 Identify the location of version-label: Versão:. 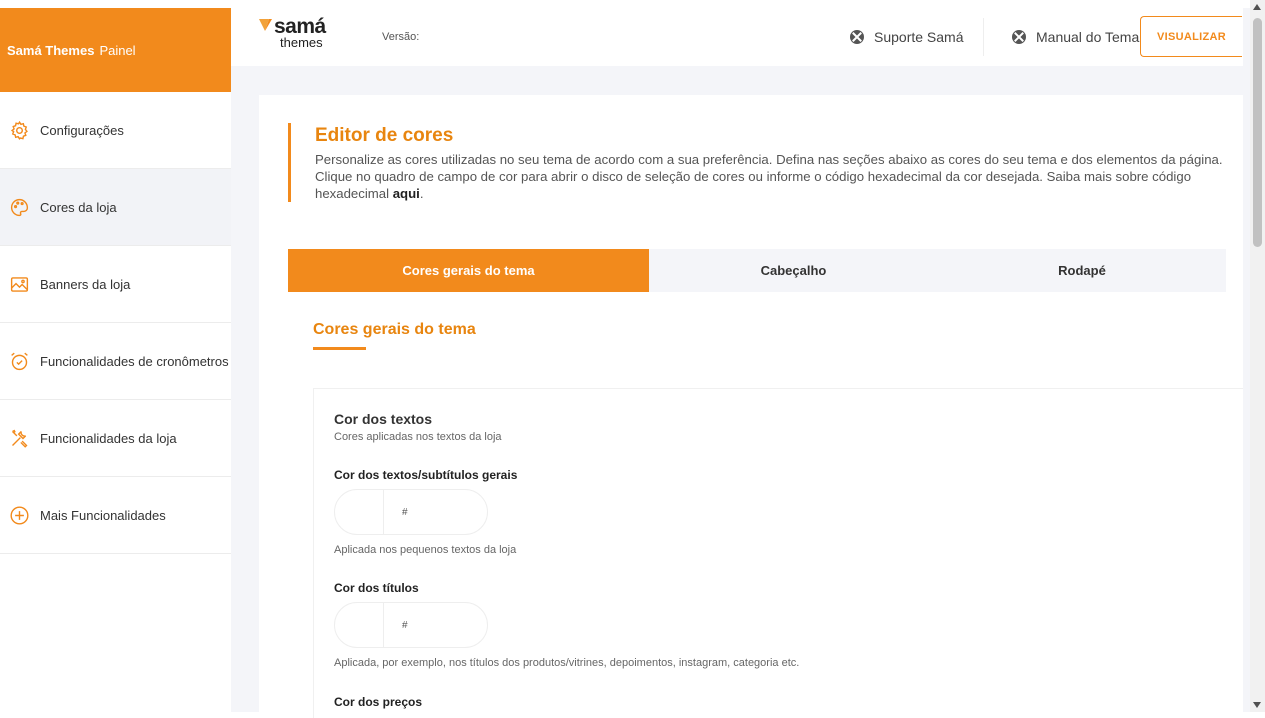
(401, 37).